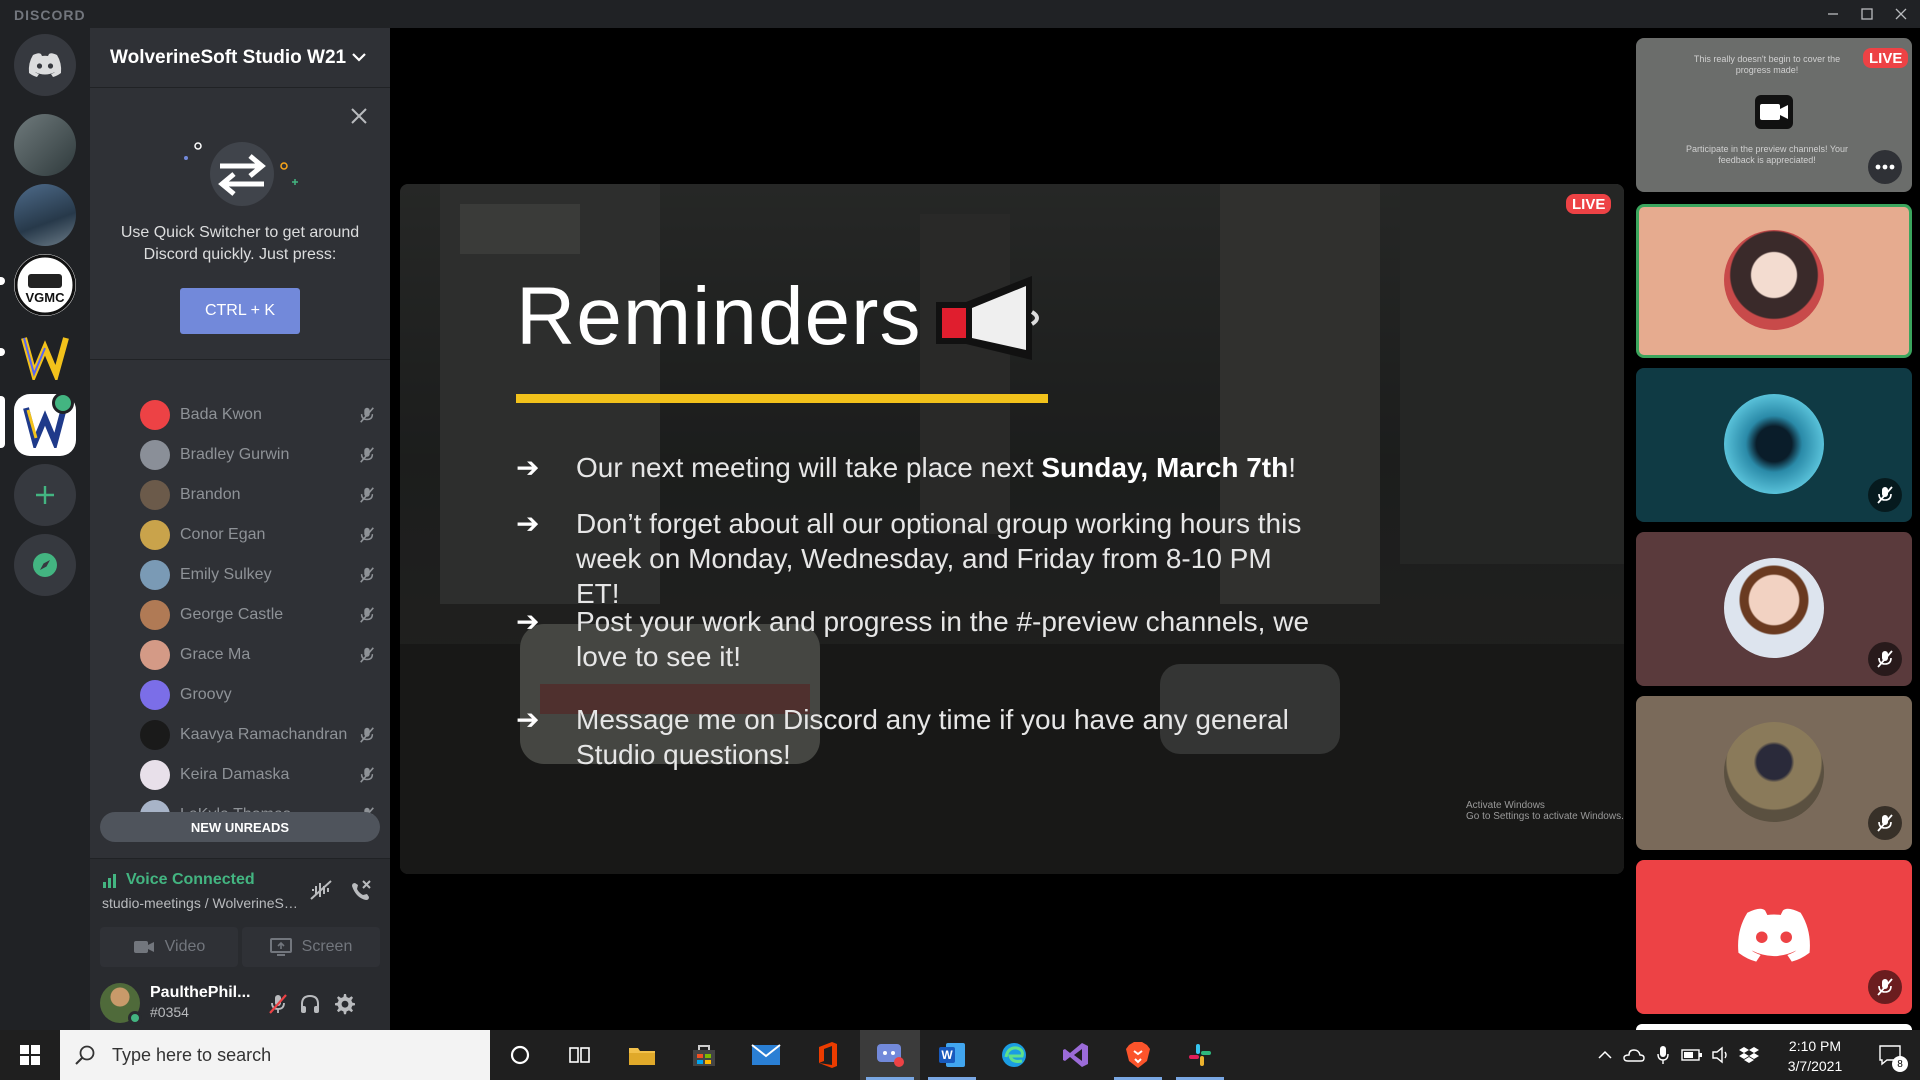  What do you see at coordinates (278, 1004) in the screenshot?
I see `mute-microphone-button` at bounding box center [278, 1004].